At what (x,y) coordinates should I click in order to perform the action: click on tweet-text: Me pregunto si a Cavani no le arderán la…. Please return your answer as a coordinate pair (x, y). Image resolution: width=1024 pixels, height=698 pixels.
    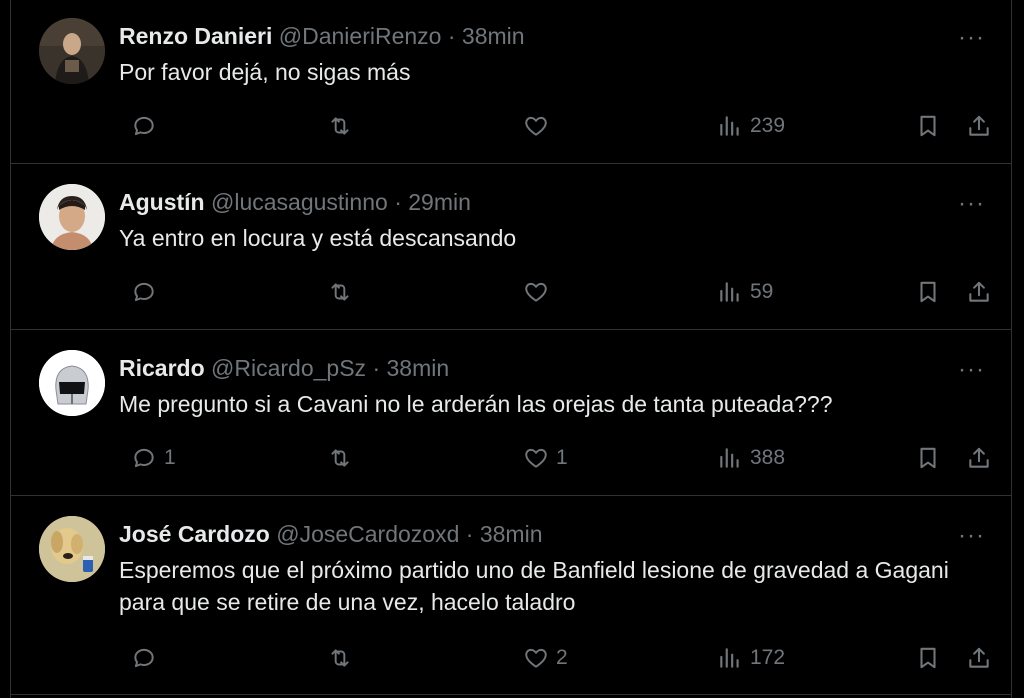
    Looking at the image, I should click on (476, 404).